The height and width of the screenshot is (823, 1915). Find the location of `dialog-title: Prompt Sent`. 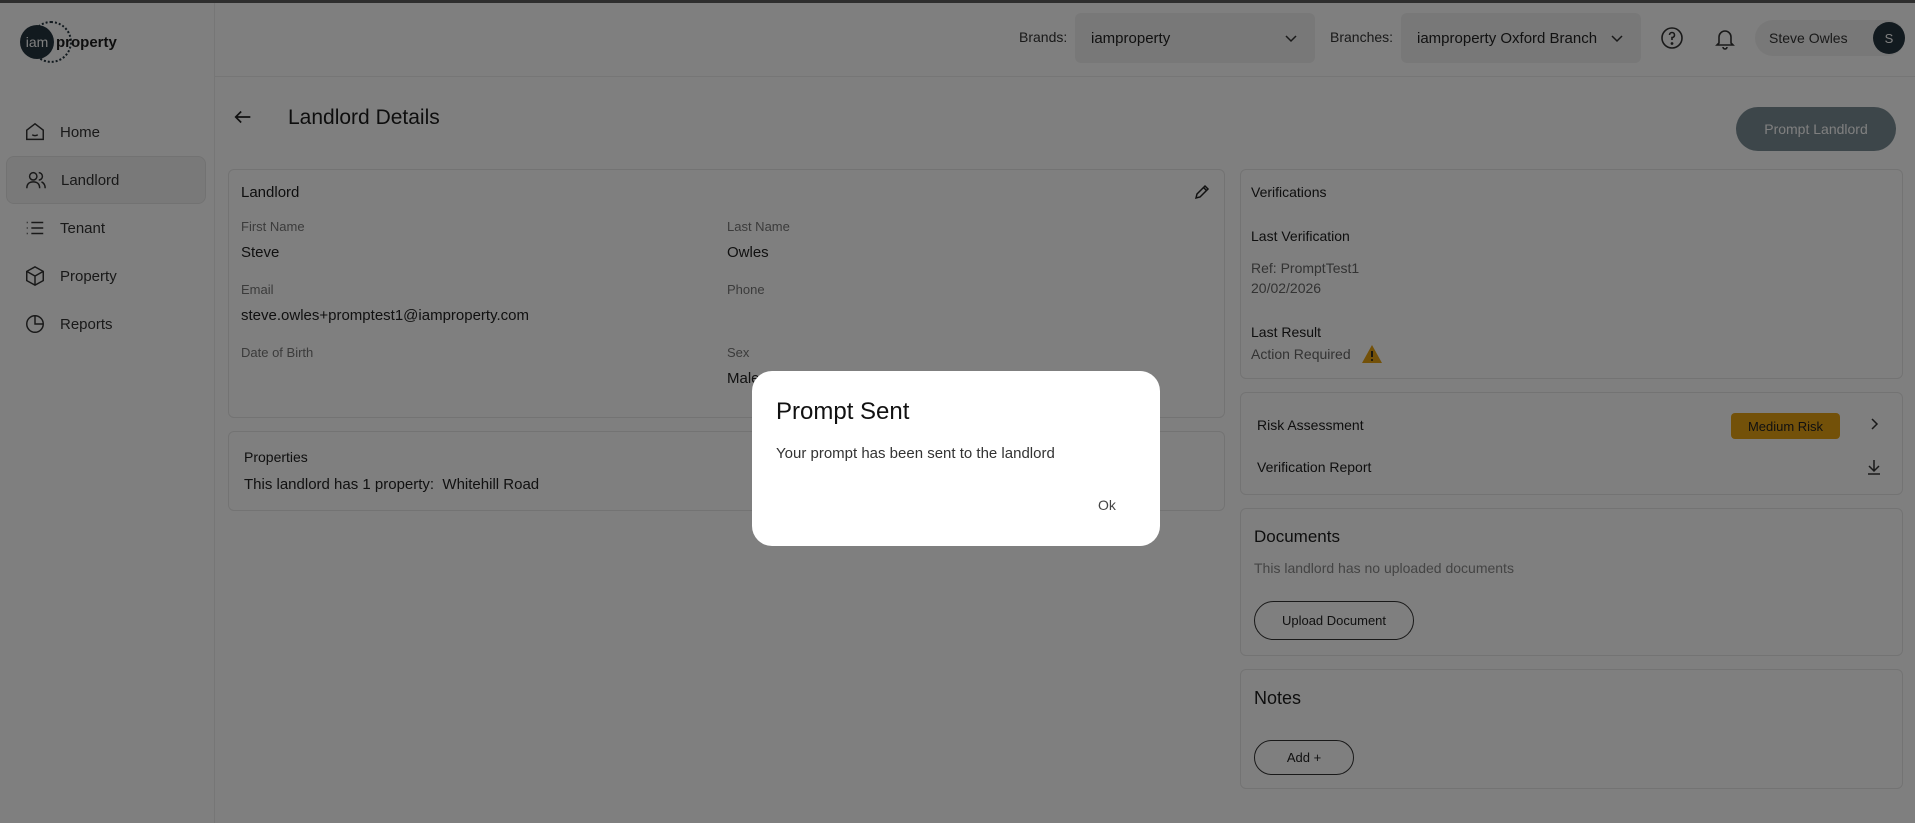

dialog-title: Prompt Sent is located at coordinates (843, 411).